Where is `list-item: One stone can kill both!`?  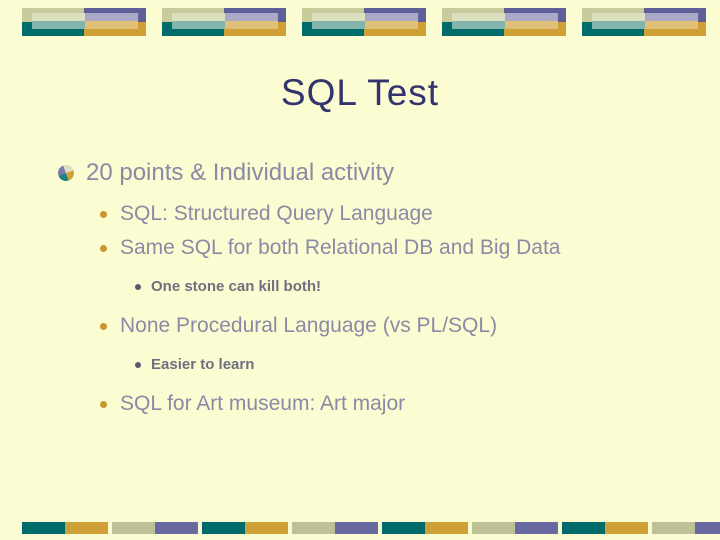
list-item: One stone can kill both! is located at coordinates (360, 287).